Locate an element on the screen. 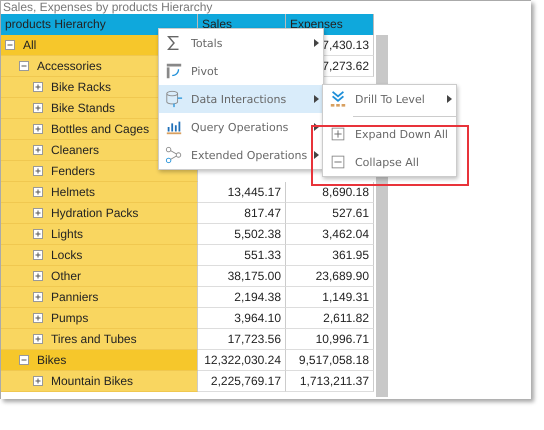 The width and height of the screenshot is (544, 430). table-cell: 9,517,058.18 is located at coordinates (330, 360).